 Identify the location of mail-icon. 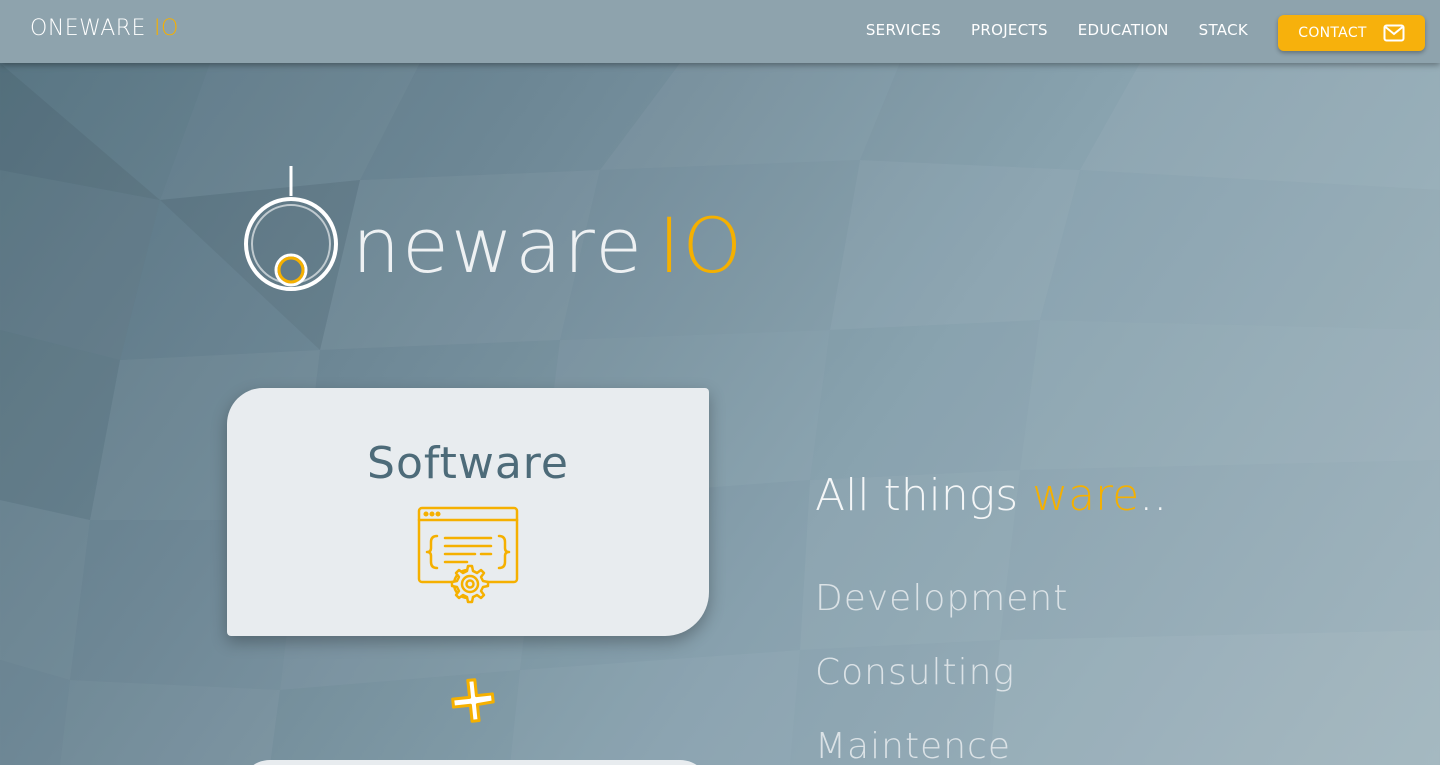
(1394, 33).